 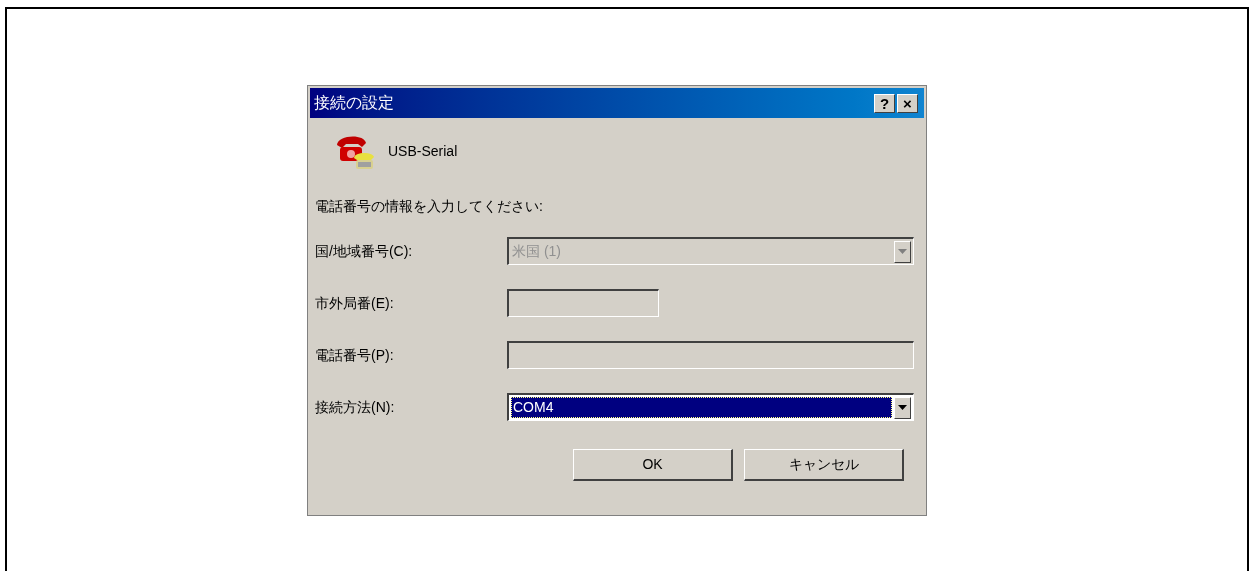 What do you see at coordinates (364, 251) in the screenshot?
I see `field-label: 国/地域番号(C):` at bounding box center [364, 251].